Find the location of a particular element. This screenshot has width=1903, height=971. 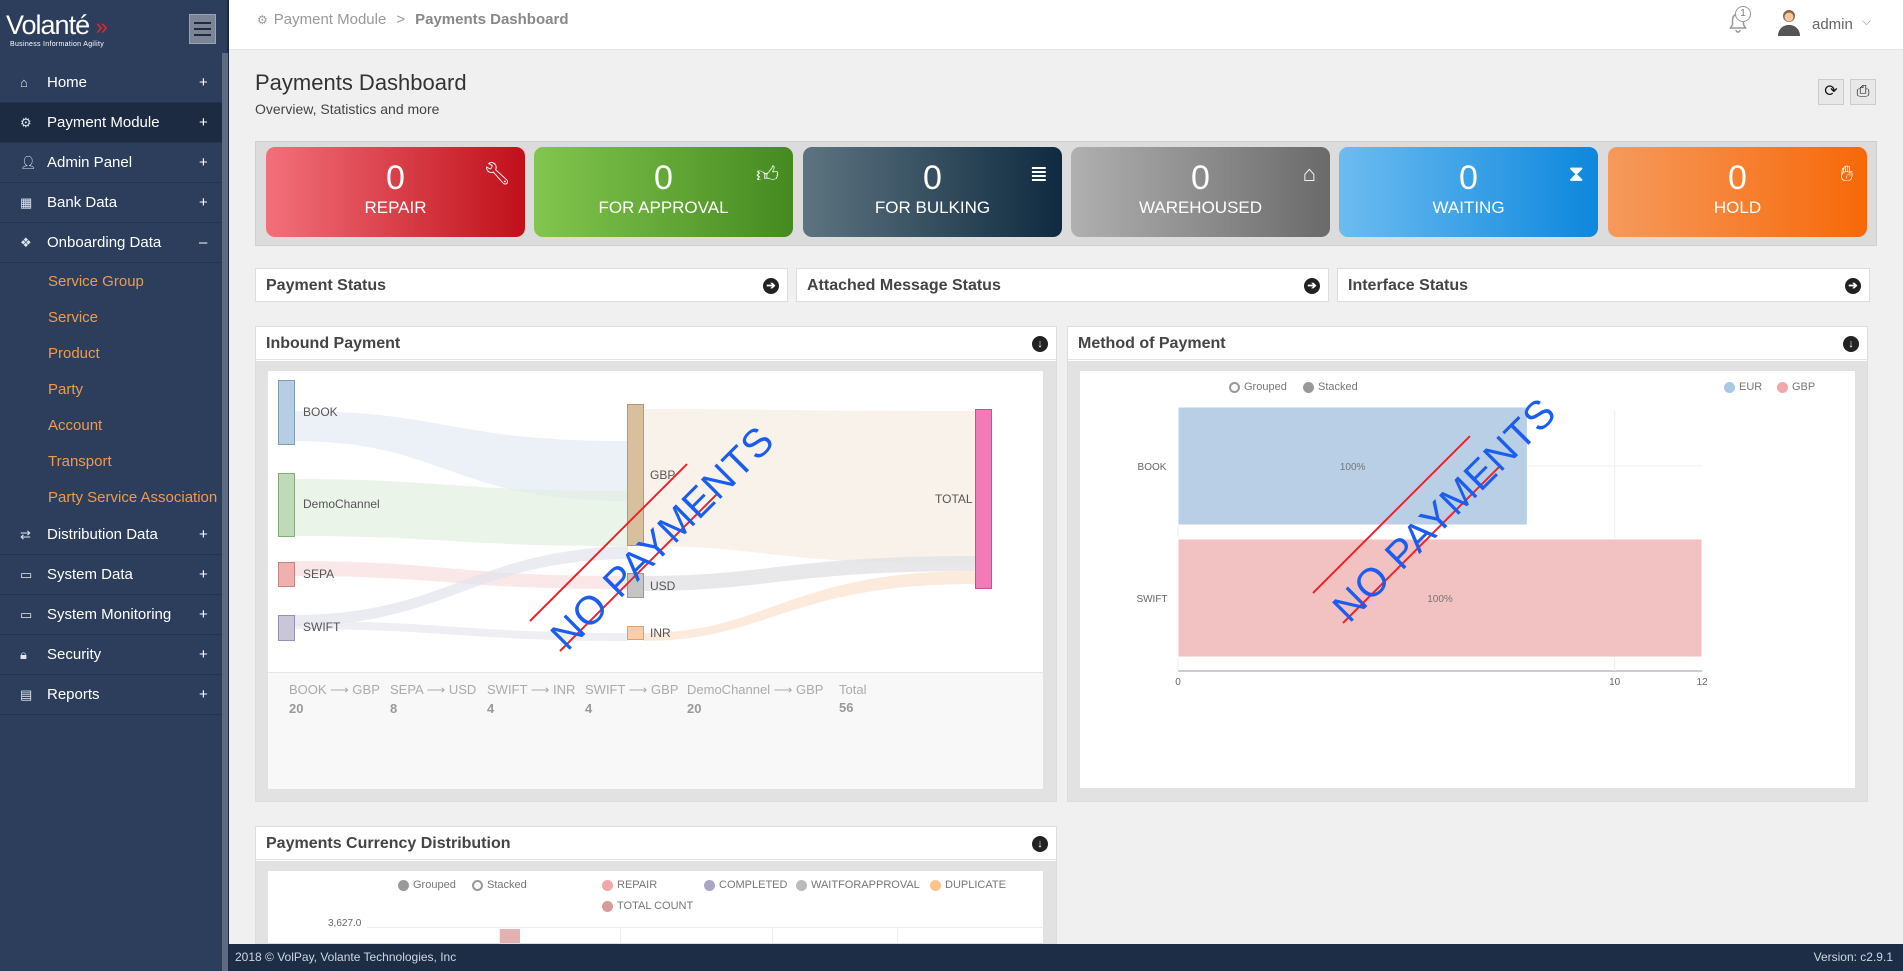

wrench-icon: 🔧︎ is located at coordinates (497, 173).